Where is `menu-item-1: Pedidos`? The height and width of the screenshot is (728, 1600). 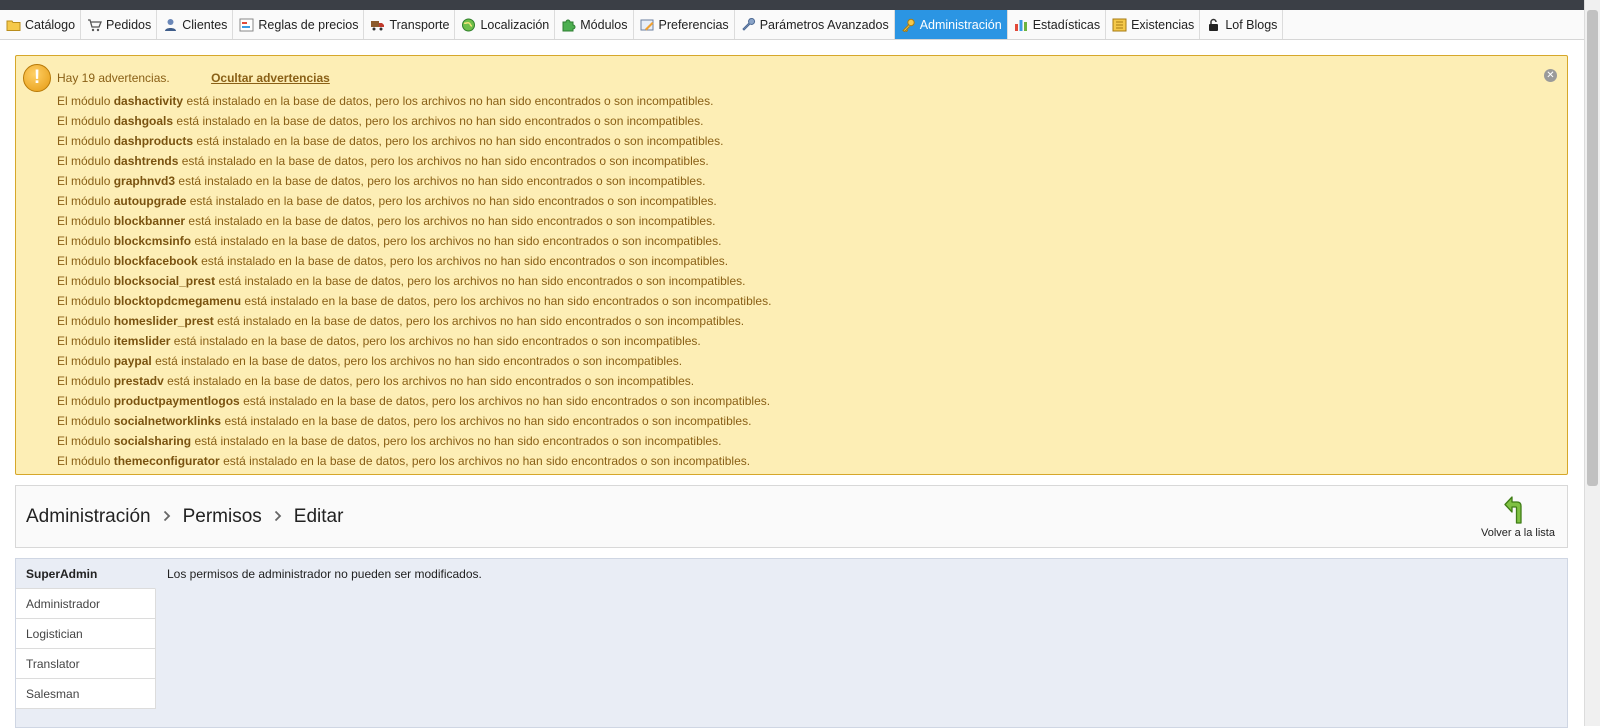
menu-item-1: Pedidos is located at coordinates (119, 24).